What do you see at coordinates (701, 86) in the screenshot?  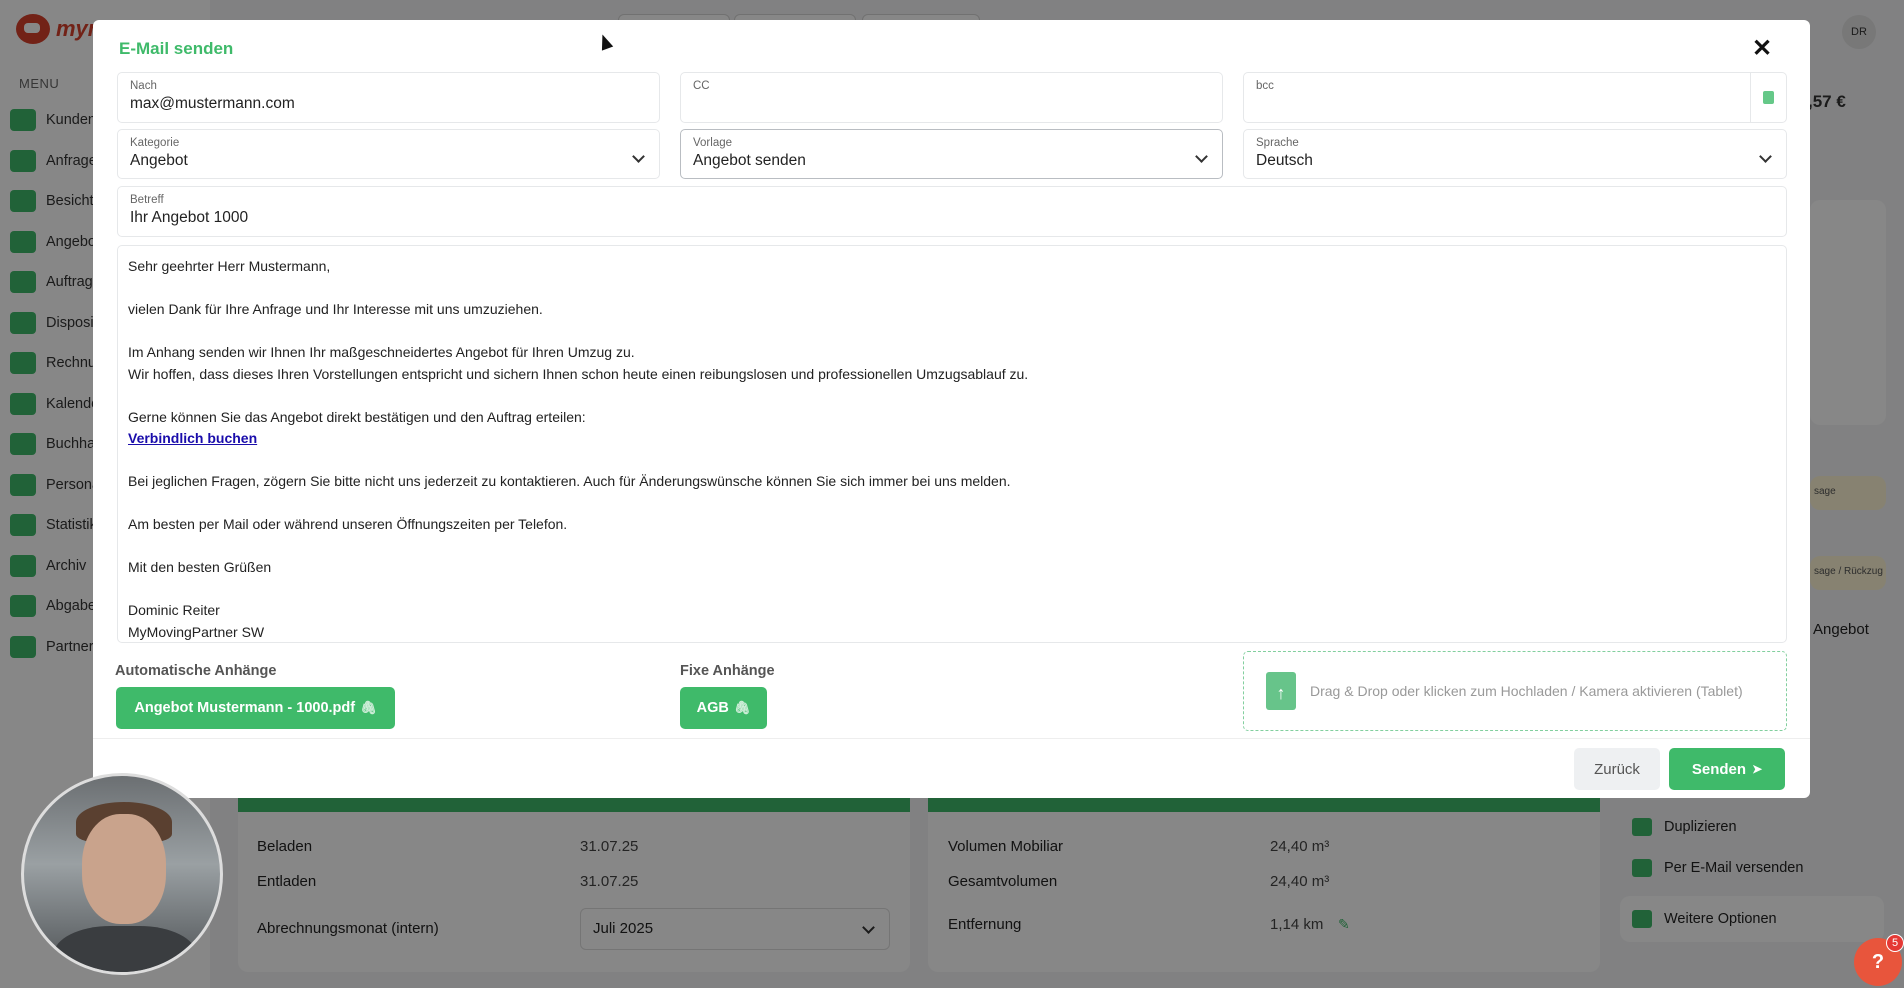 I see `cc-label: CC` at bounding box center [701, 86].